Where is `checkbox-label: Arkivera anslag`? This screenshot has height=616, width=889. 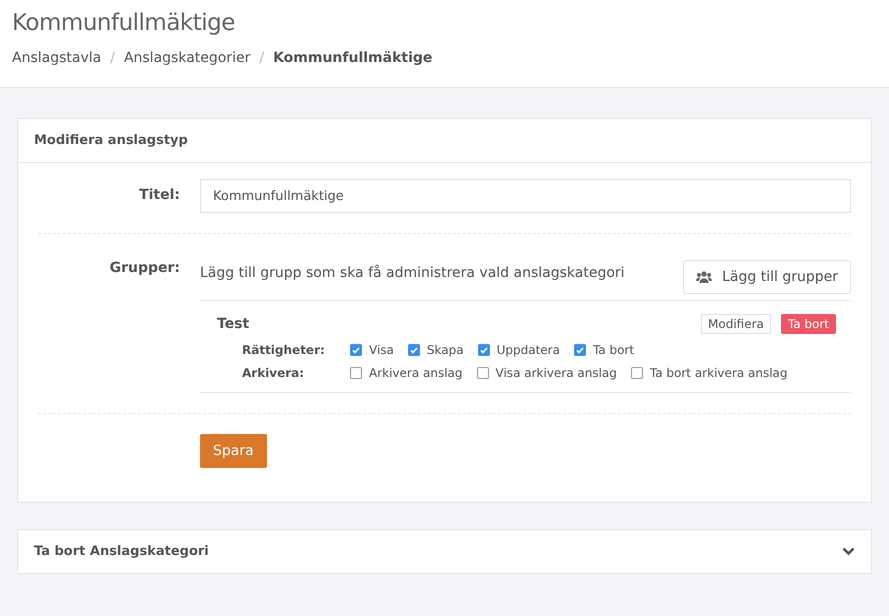 checkbox-label: Arkivera anslag is located at coordinates (416, 373).